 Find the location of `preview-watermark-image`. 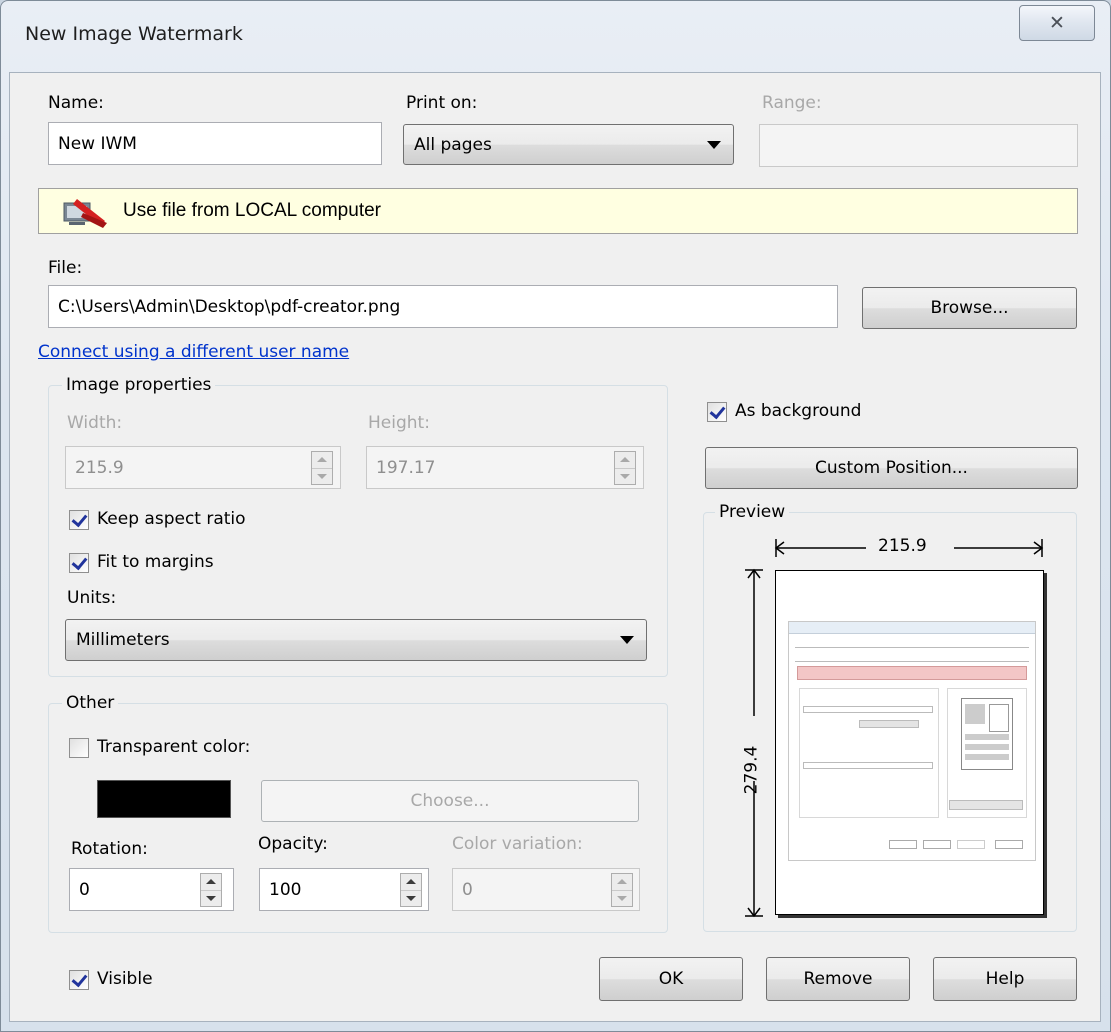

preview-watermark-image is located at coordinates (912, 741).